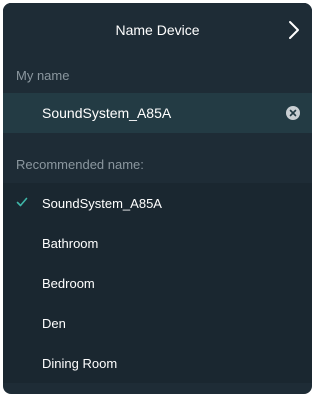  I want to click on device-name-input, so click(152, 113).